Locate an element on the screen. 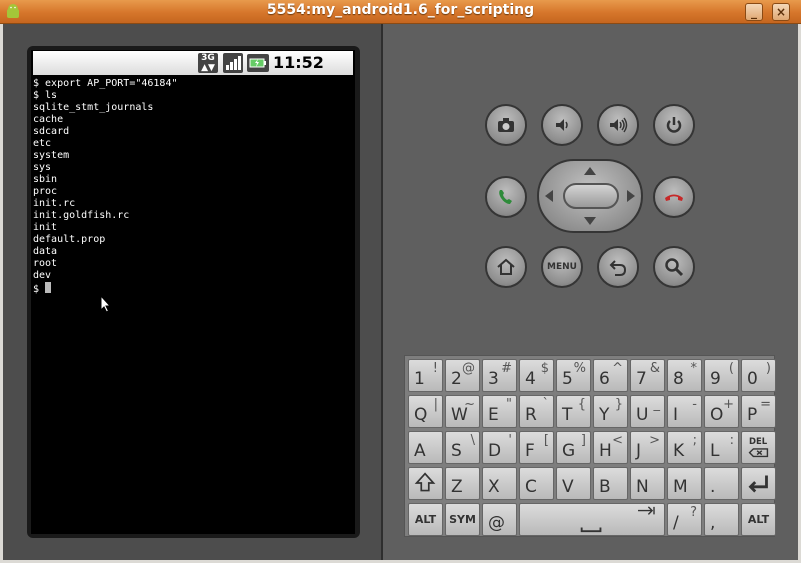 The image size is (801, 563). key-comma: , is located at coordinates (721, 519).